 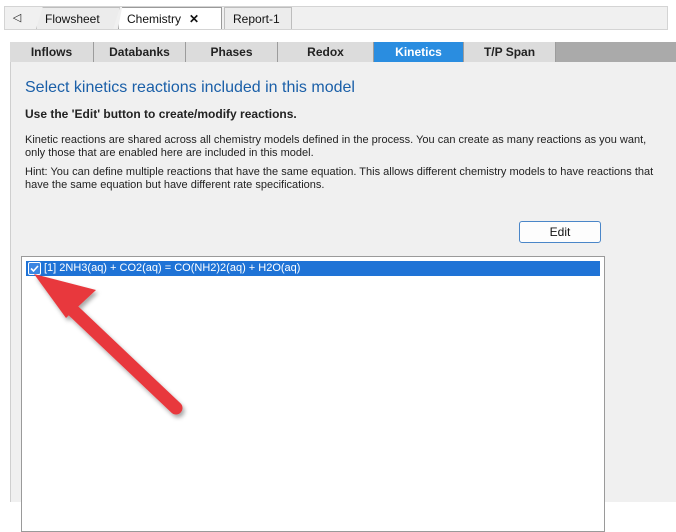 I want to click on checkmark-icon, so click(x=34, y=269).